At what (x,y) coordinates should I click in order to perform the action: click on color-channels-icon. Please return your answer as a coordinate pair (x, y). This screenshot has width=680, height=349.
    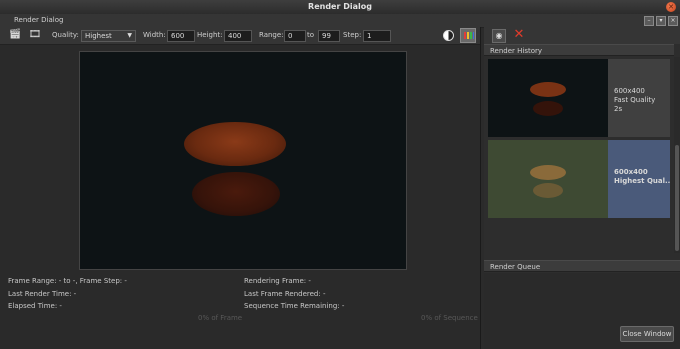
    Looking at the image, I should click on (468, 35).